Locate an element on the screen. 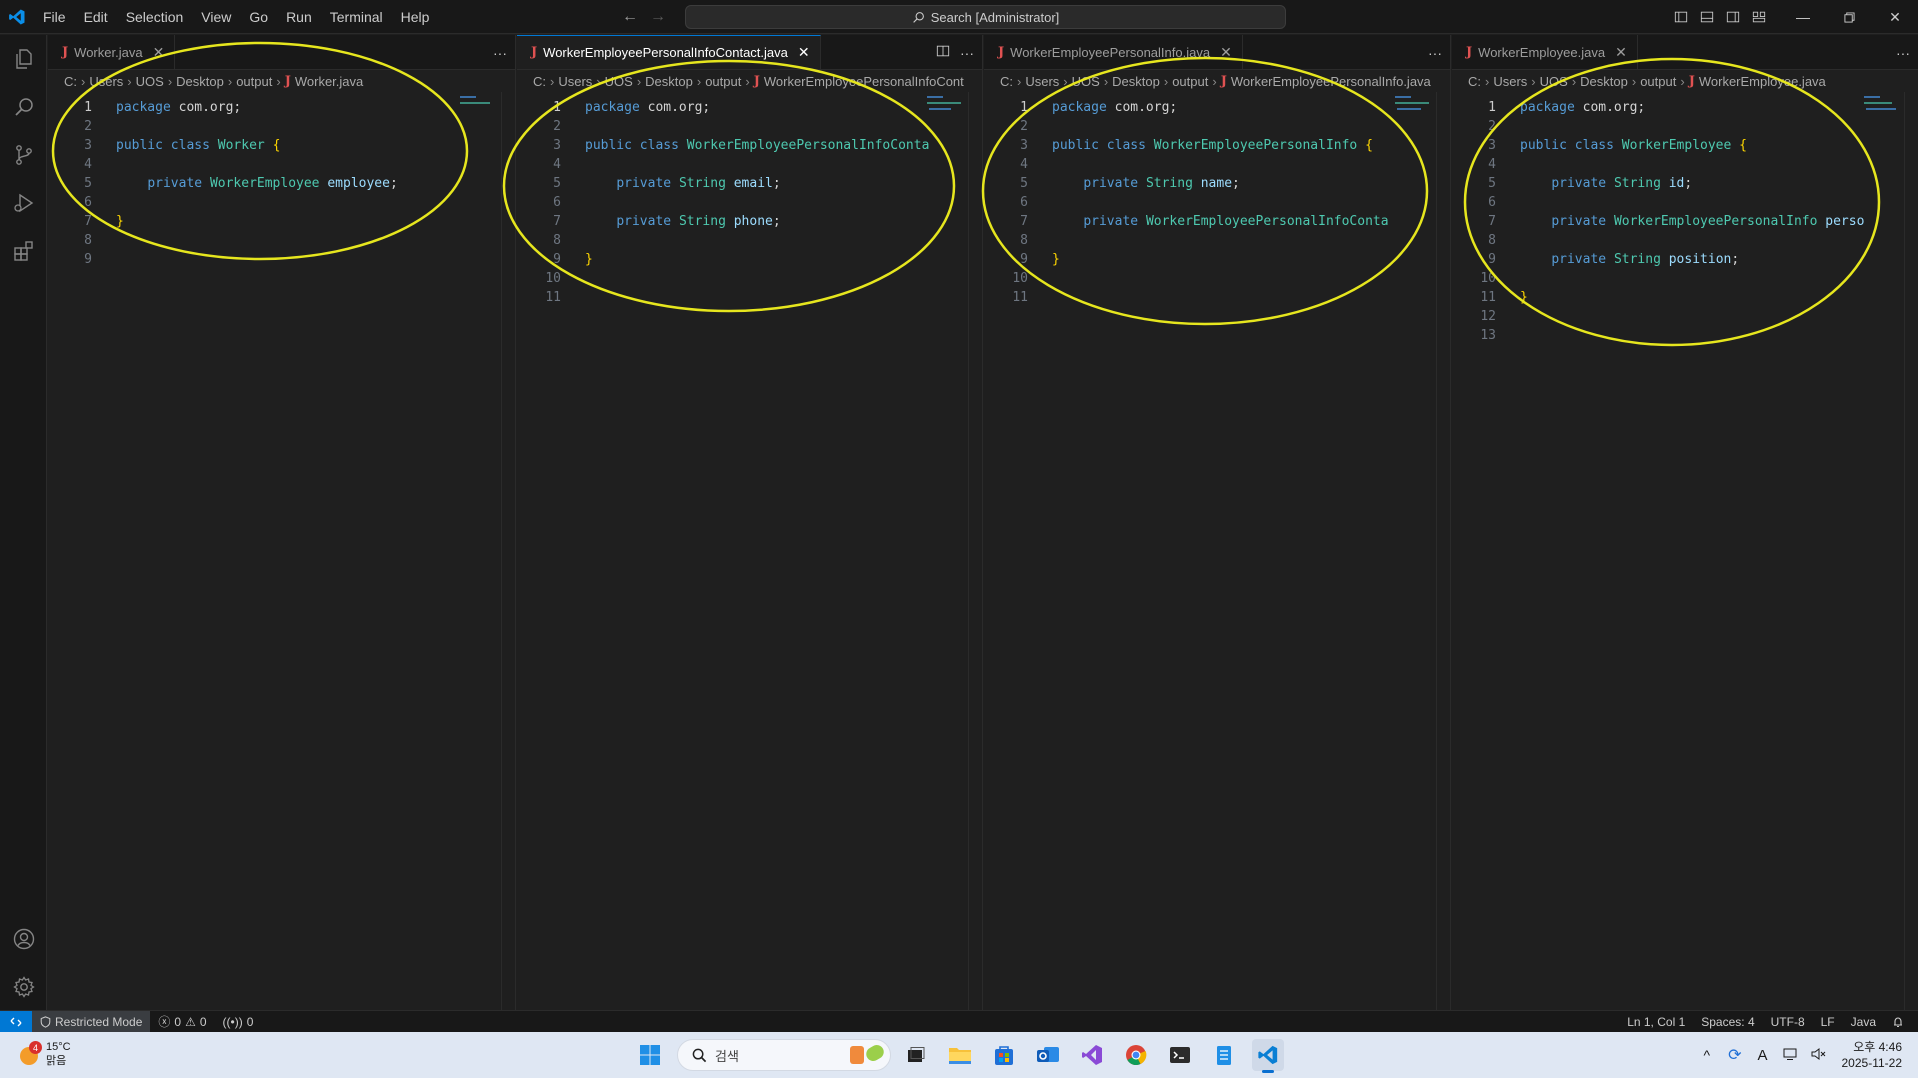 The width and height of the screenshot is (1918, 1078). restricted-mode-indicator: Restricted Mode is located at coordinates (91, 1021).